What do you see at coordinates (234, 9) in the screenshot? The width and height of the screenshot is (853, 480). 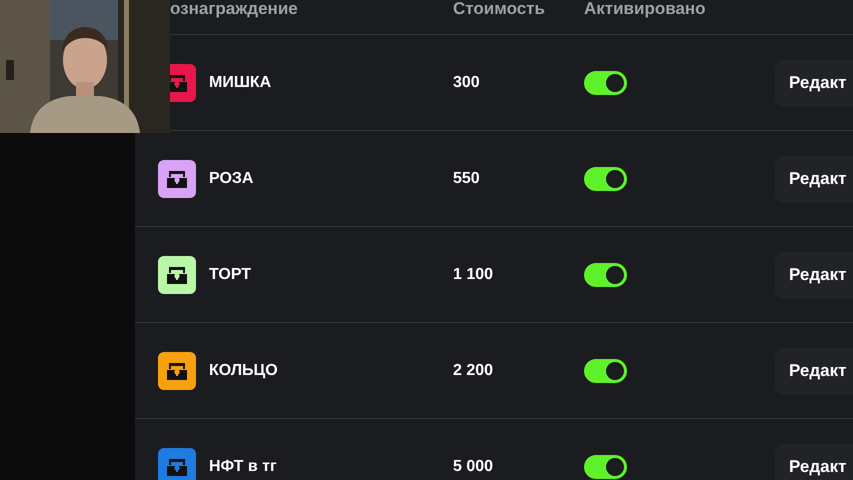 I see `column-header: ознаграждение` at bounding box center [234, 9].